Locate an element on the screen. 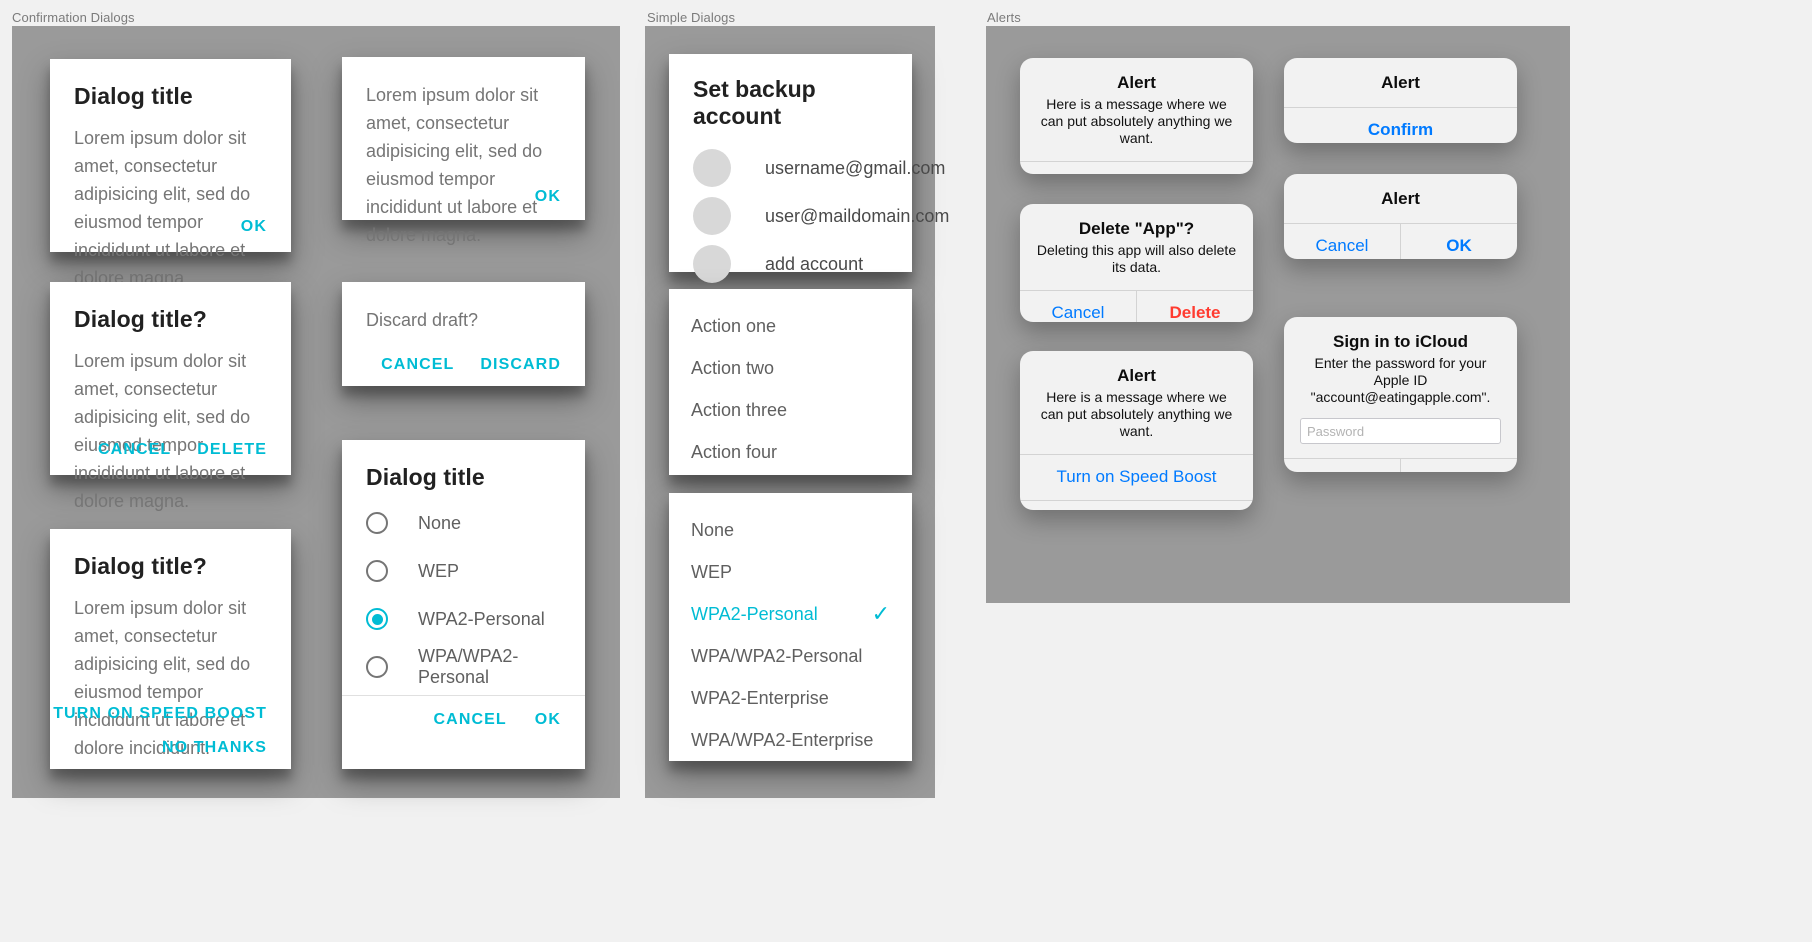 The width and height of the screenshot is (1812, 942). dialog-set-backup-account-title: Set backup account is located at coordinates (754, 102).